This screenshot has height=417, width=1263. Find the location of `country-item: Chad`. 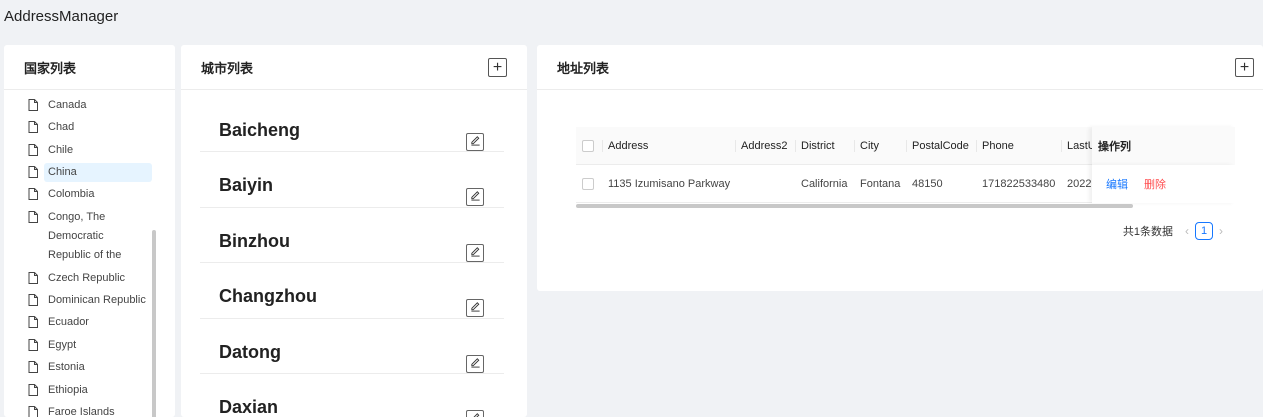

country-item: Chad is located at coordinates (78, 127).